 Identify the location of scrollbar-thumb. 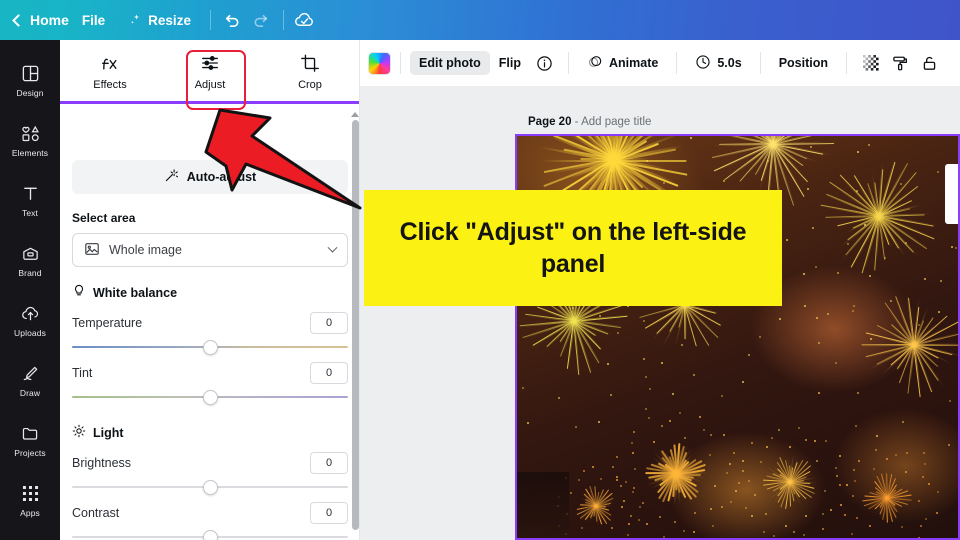
(355, 325).